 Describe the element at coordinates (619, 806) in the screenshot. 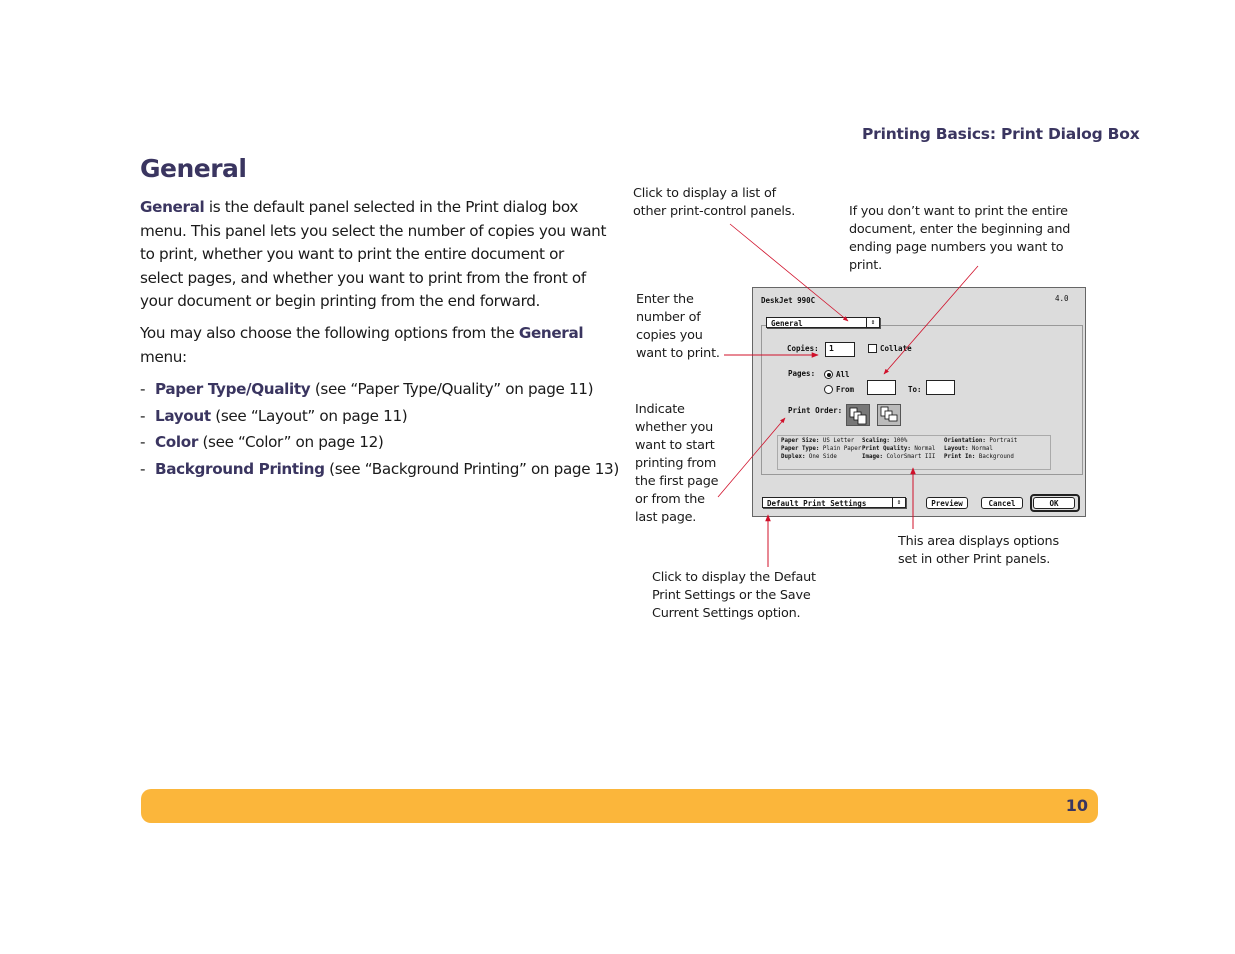

I see `footer-bar: 10` at that location.